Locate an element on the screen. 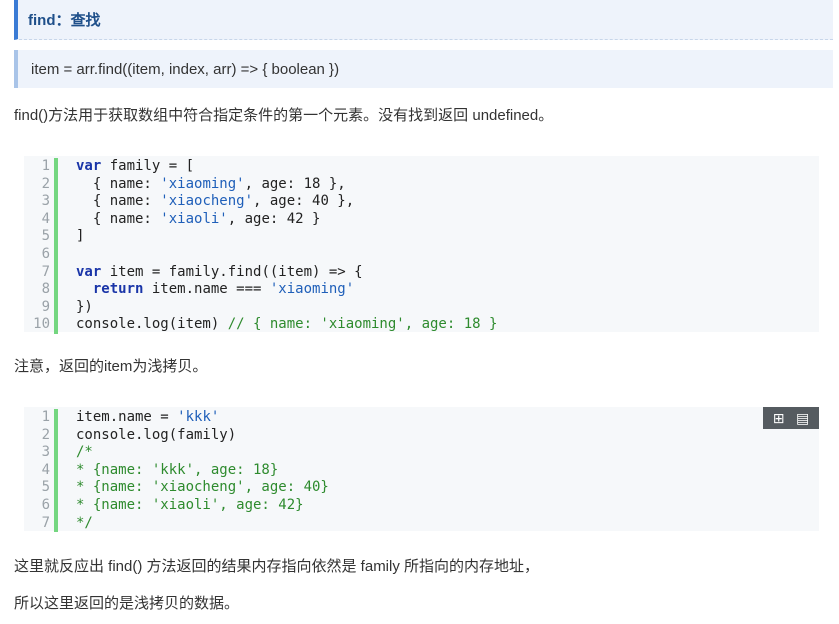 The height and width of the screenshot is (624, 839). code-line: 7 */ is located at coordinates (421, 523).